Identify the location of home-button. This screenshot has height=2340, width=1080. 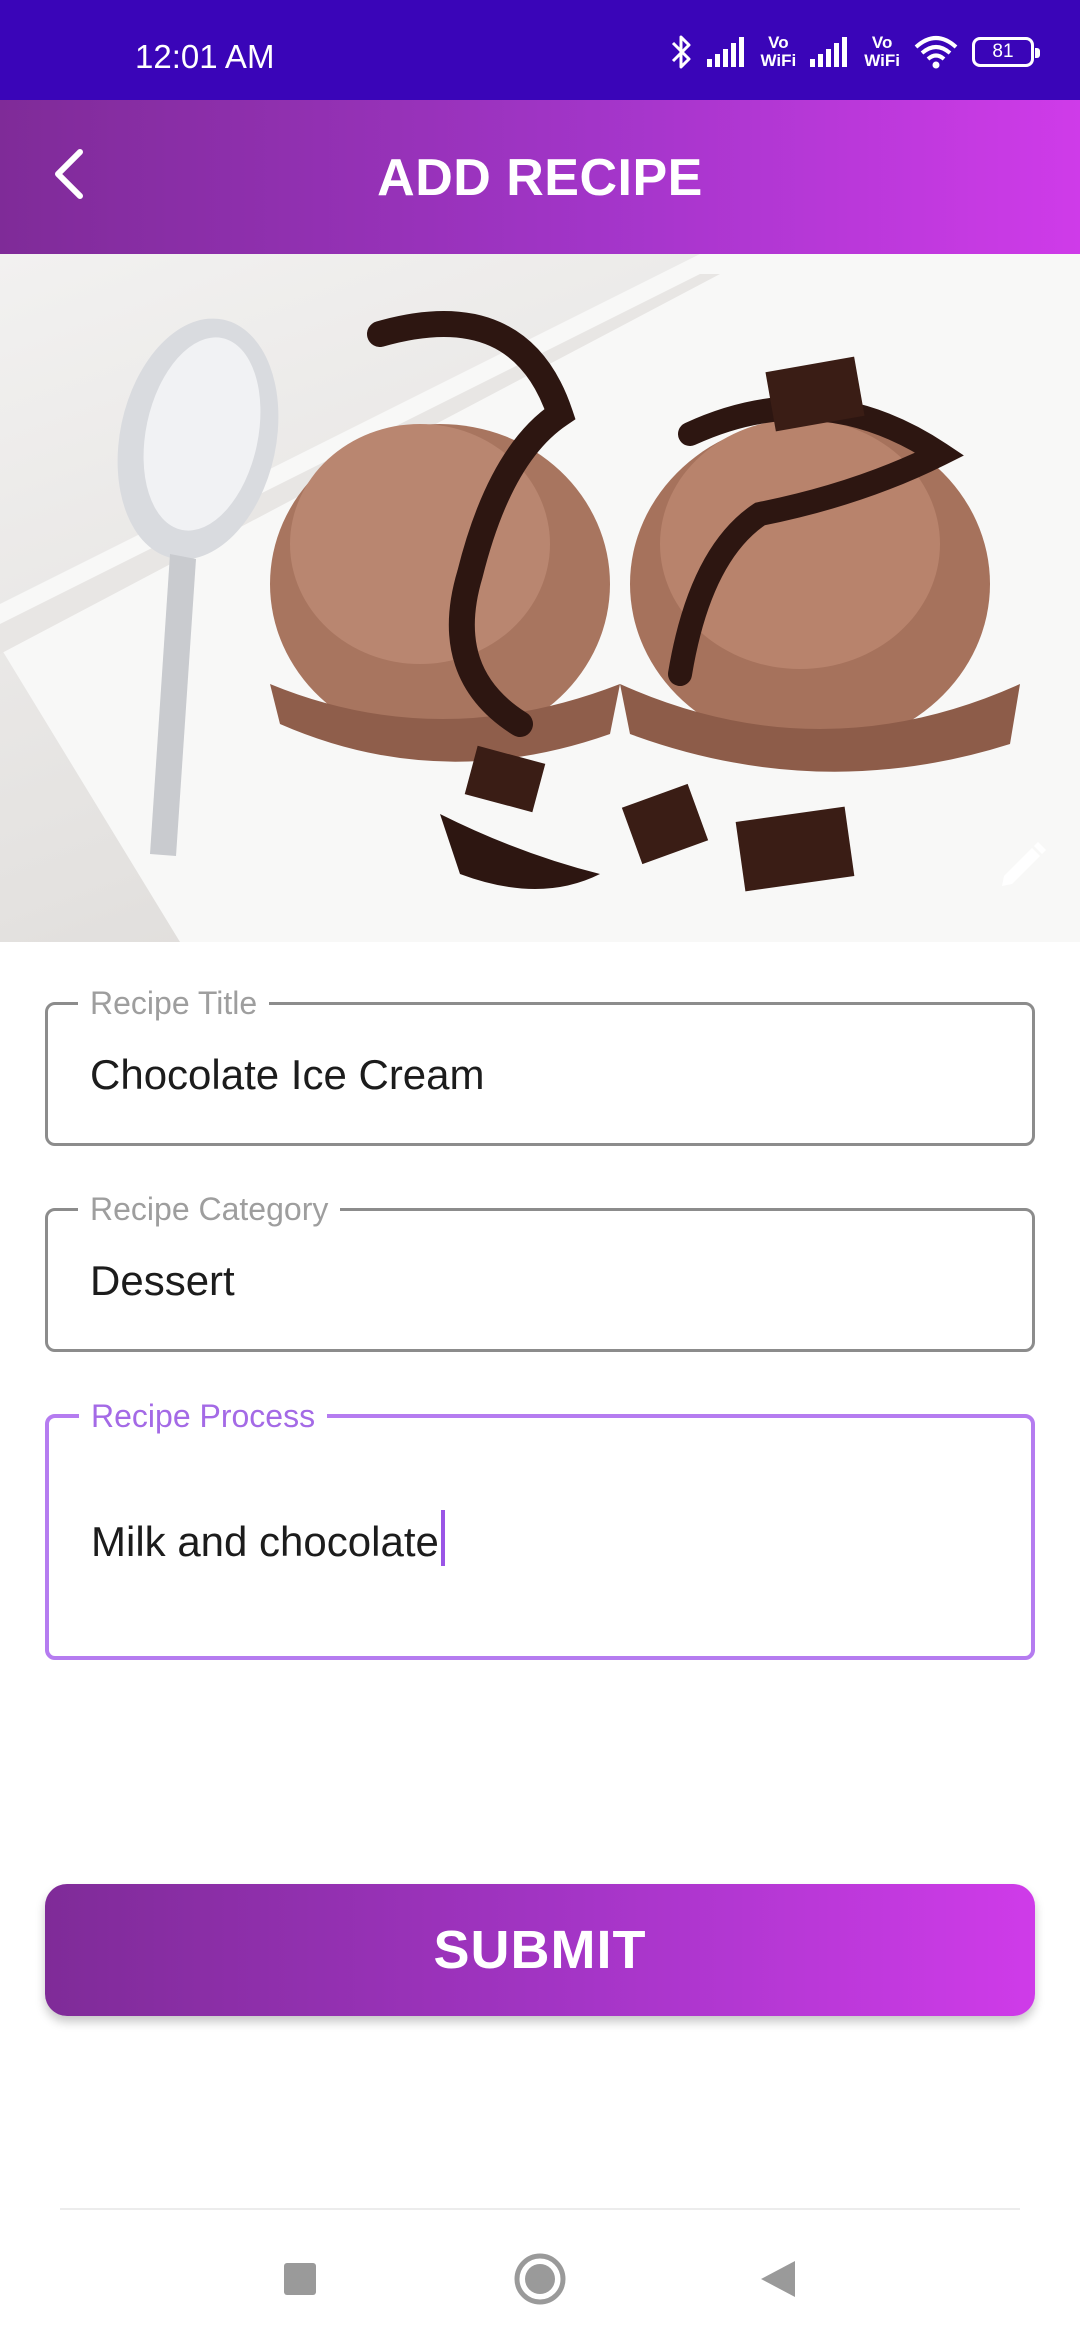
(540, 2281).